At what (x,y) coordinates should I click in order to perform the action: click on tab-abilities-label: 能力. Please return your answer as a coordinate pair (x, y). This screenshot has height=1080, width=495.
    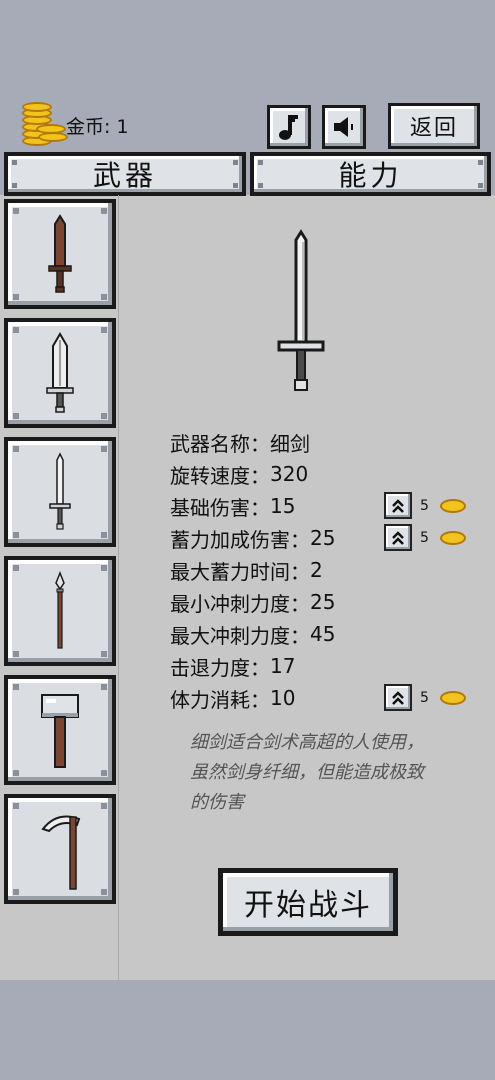
    Looking at the image, I should click on (370, 175).